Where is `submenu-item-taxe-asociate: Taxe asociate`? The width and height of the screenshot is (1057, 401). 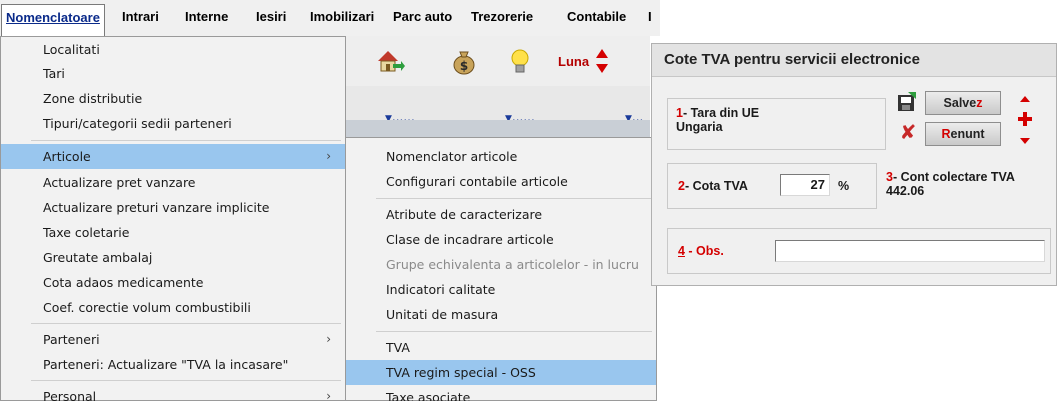
submenu-item-taxe-asociate: Taxe asociate is located at coordinates (501, 393).